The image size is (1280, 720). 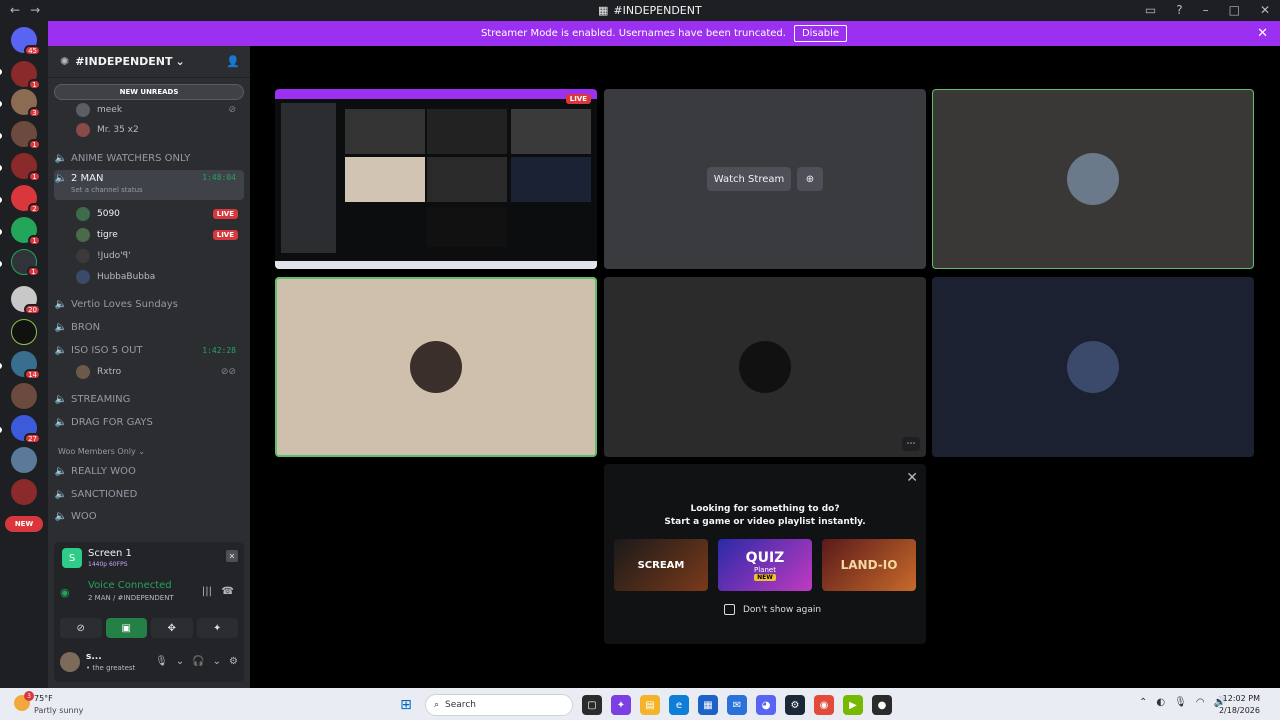 What do you see at coordinates (149, 62) in the screenshot?
I see `server-header: ✺ #INDEPENDENT ⌄ 👤` at bounding box center [149, 62].